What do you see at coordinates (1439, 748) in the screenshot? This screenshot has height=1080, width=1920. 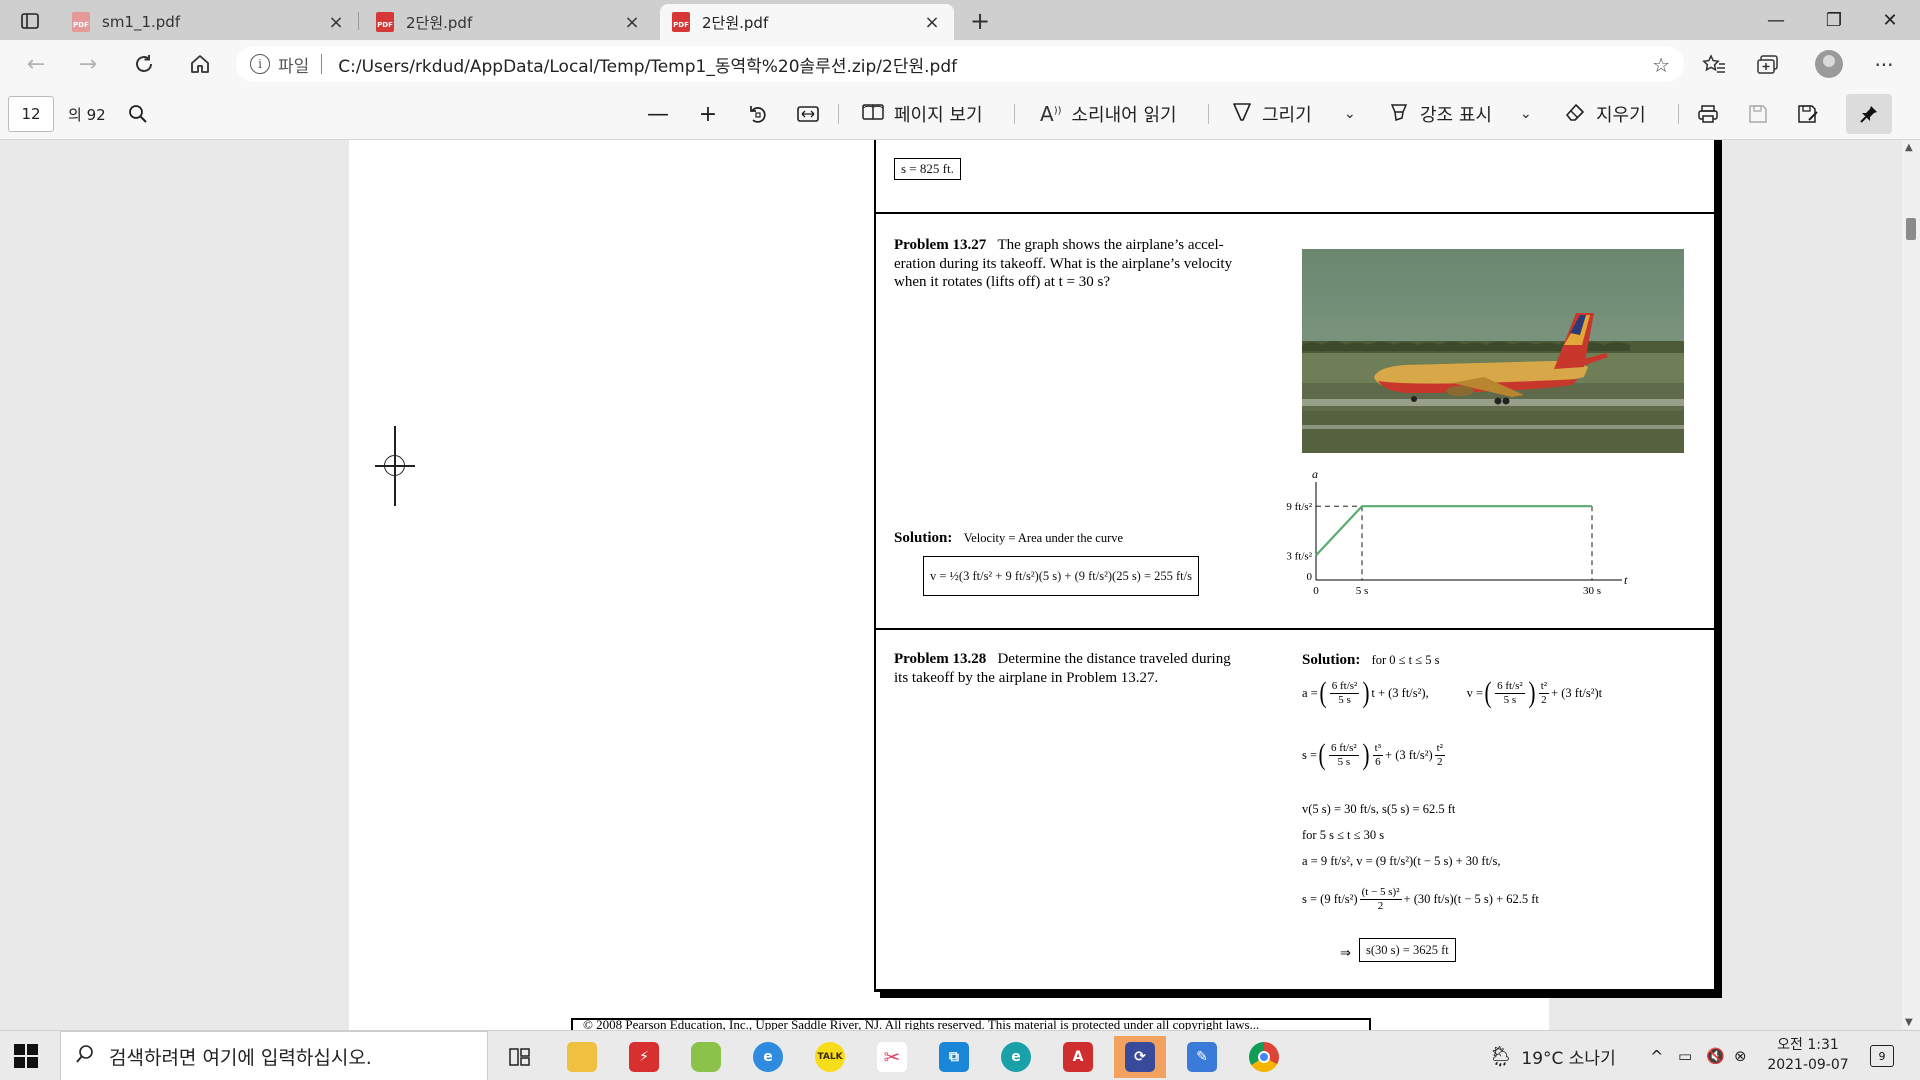 I see `eq-t2-num: t²` at bounding box center [1439, 748].